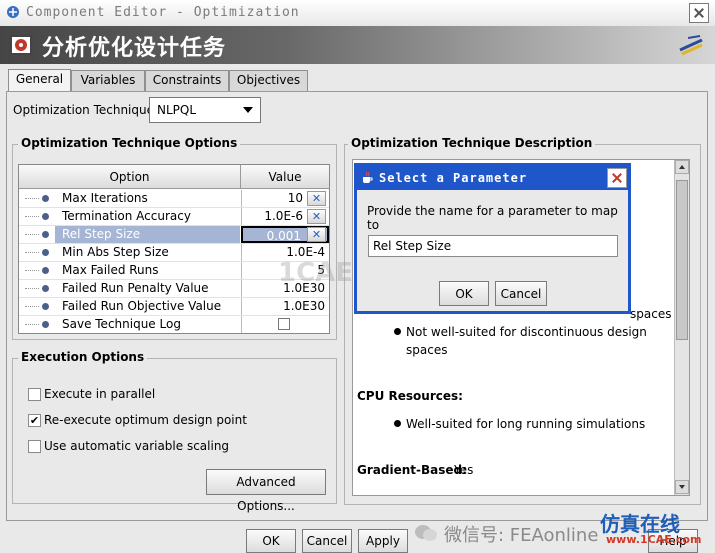 The image size is (715, 553). Describe the element at coordinates (526, 332) in the screenshot. I see `description-bullet-1: Not well-suited for discontinuous design` at that location.